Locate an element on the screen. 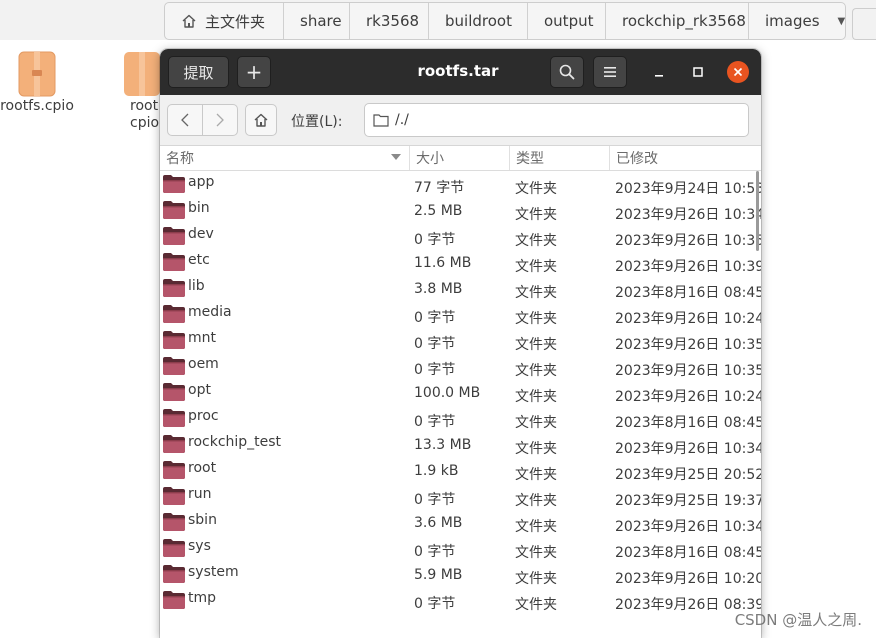 Image resolution: width=876 pixels, height=638 pixels. archive-icon is located at coordinates (142, 74).